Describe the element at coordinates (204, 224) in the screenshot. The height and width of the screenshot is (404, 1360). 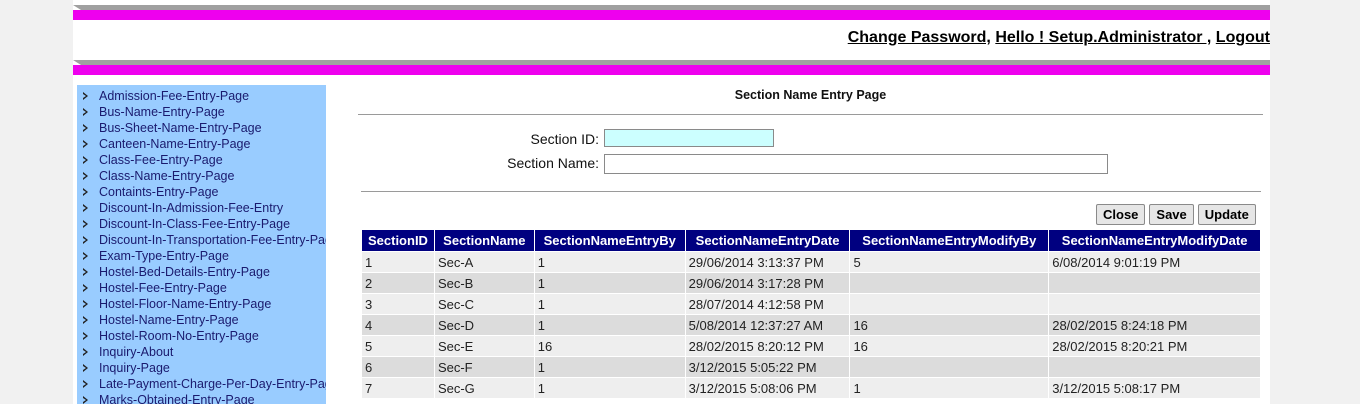
I see `sidebar-item: Discount-In-Class-Fee-Entry-Page` at that location.